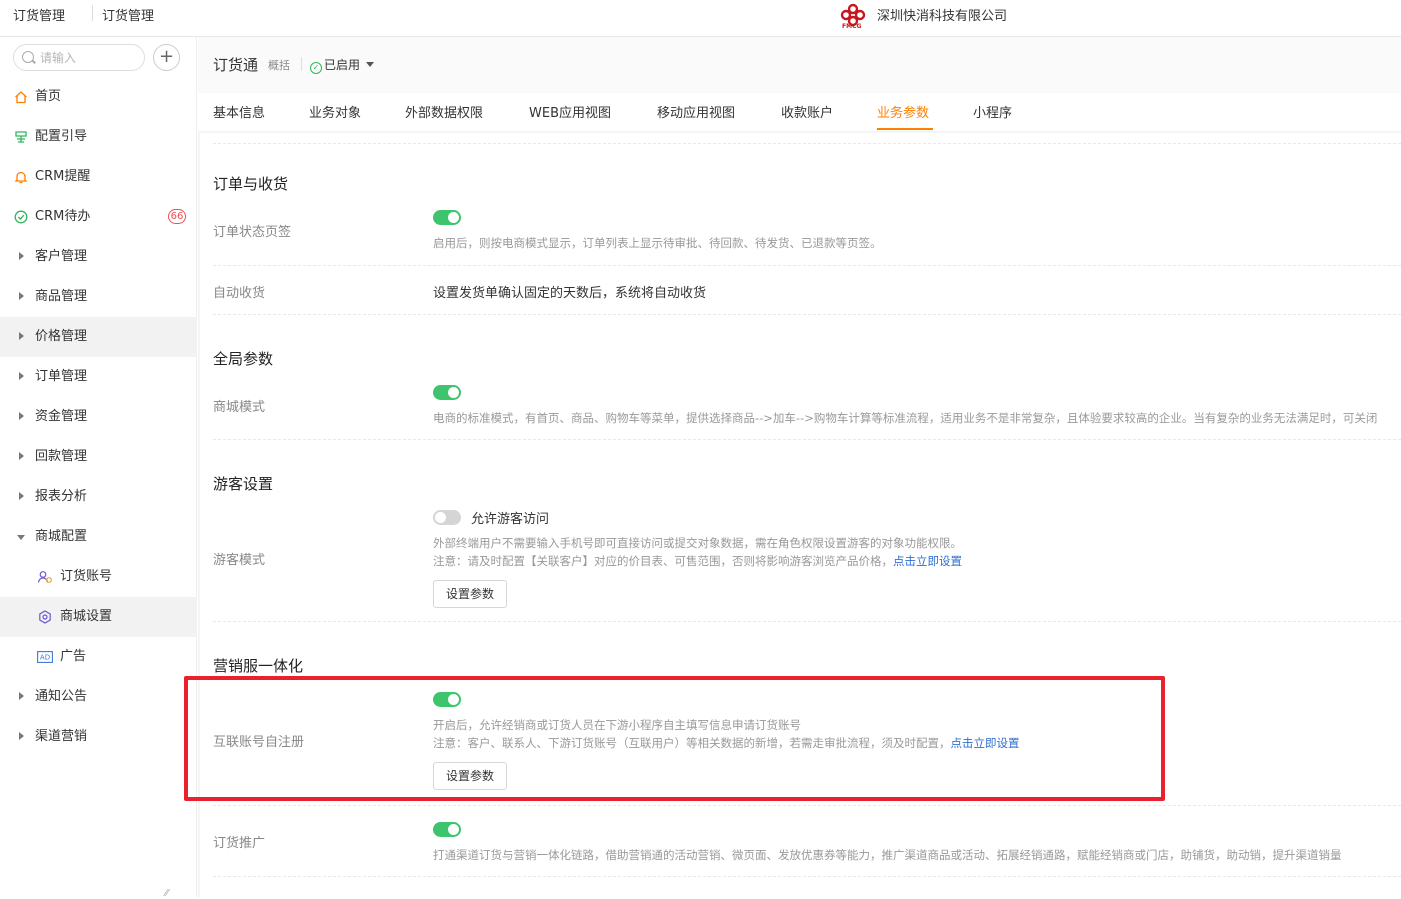  Describe the element at coordinates (98, 297) in the screenshot. I see `sidebar-item-product: 商品管理` at that location.